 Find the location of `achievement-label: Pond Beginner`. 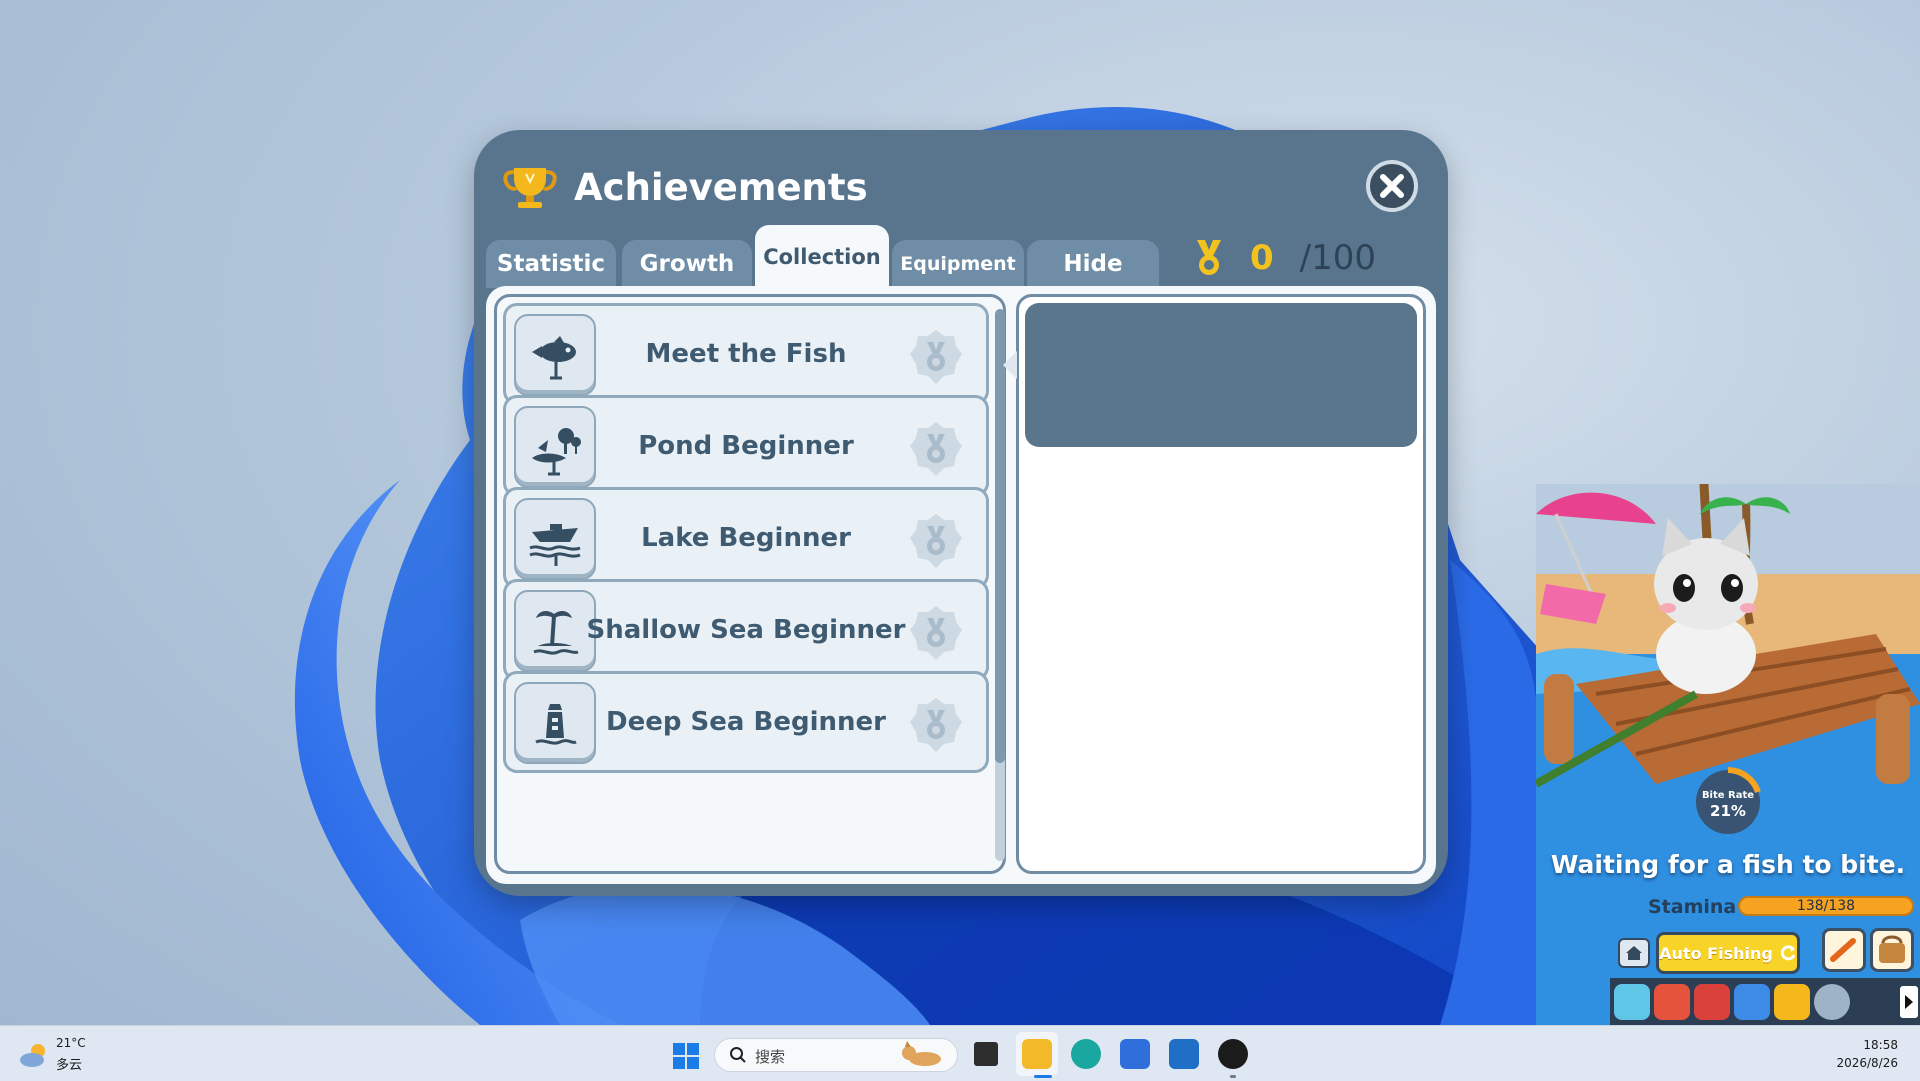

achievement-label: Pond Beginner is located at coordinates (746, 446).